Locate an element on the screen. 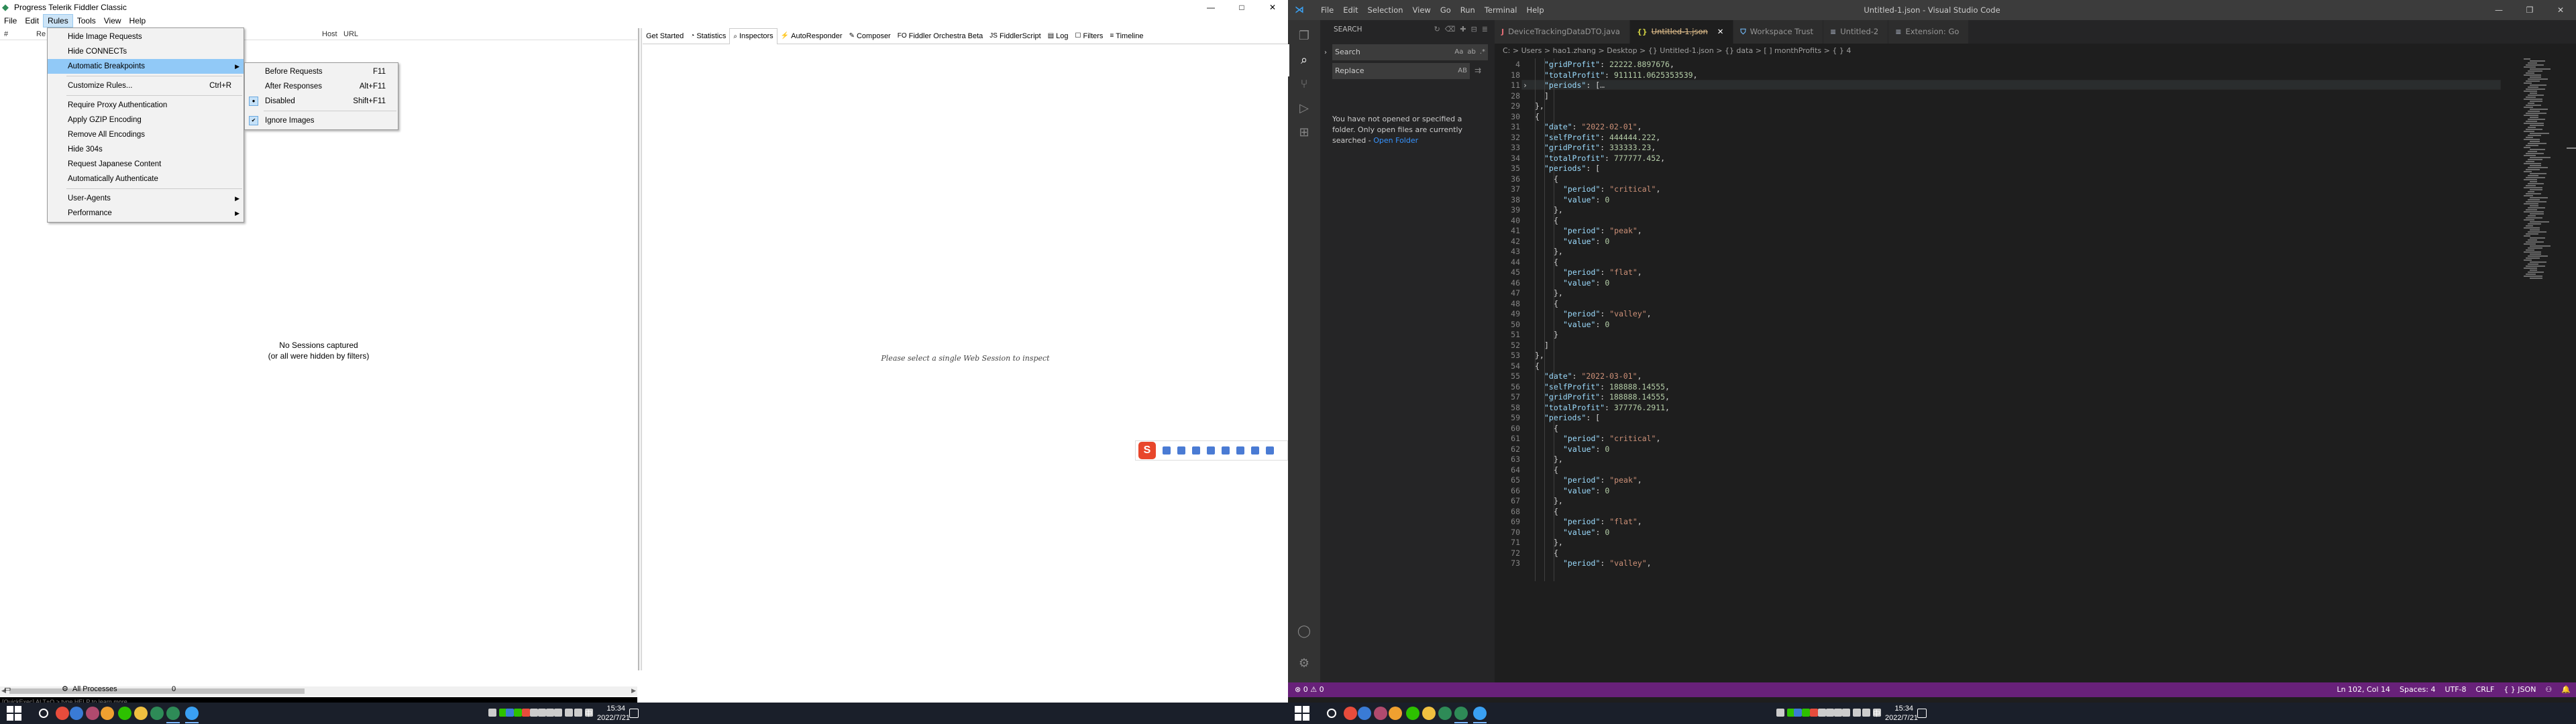 This screenshot has height=724, width=2576. ime-punctuation-icon is located at coordinates (1181, 450).